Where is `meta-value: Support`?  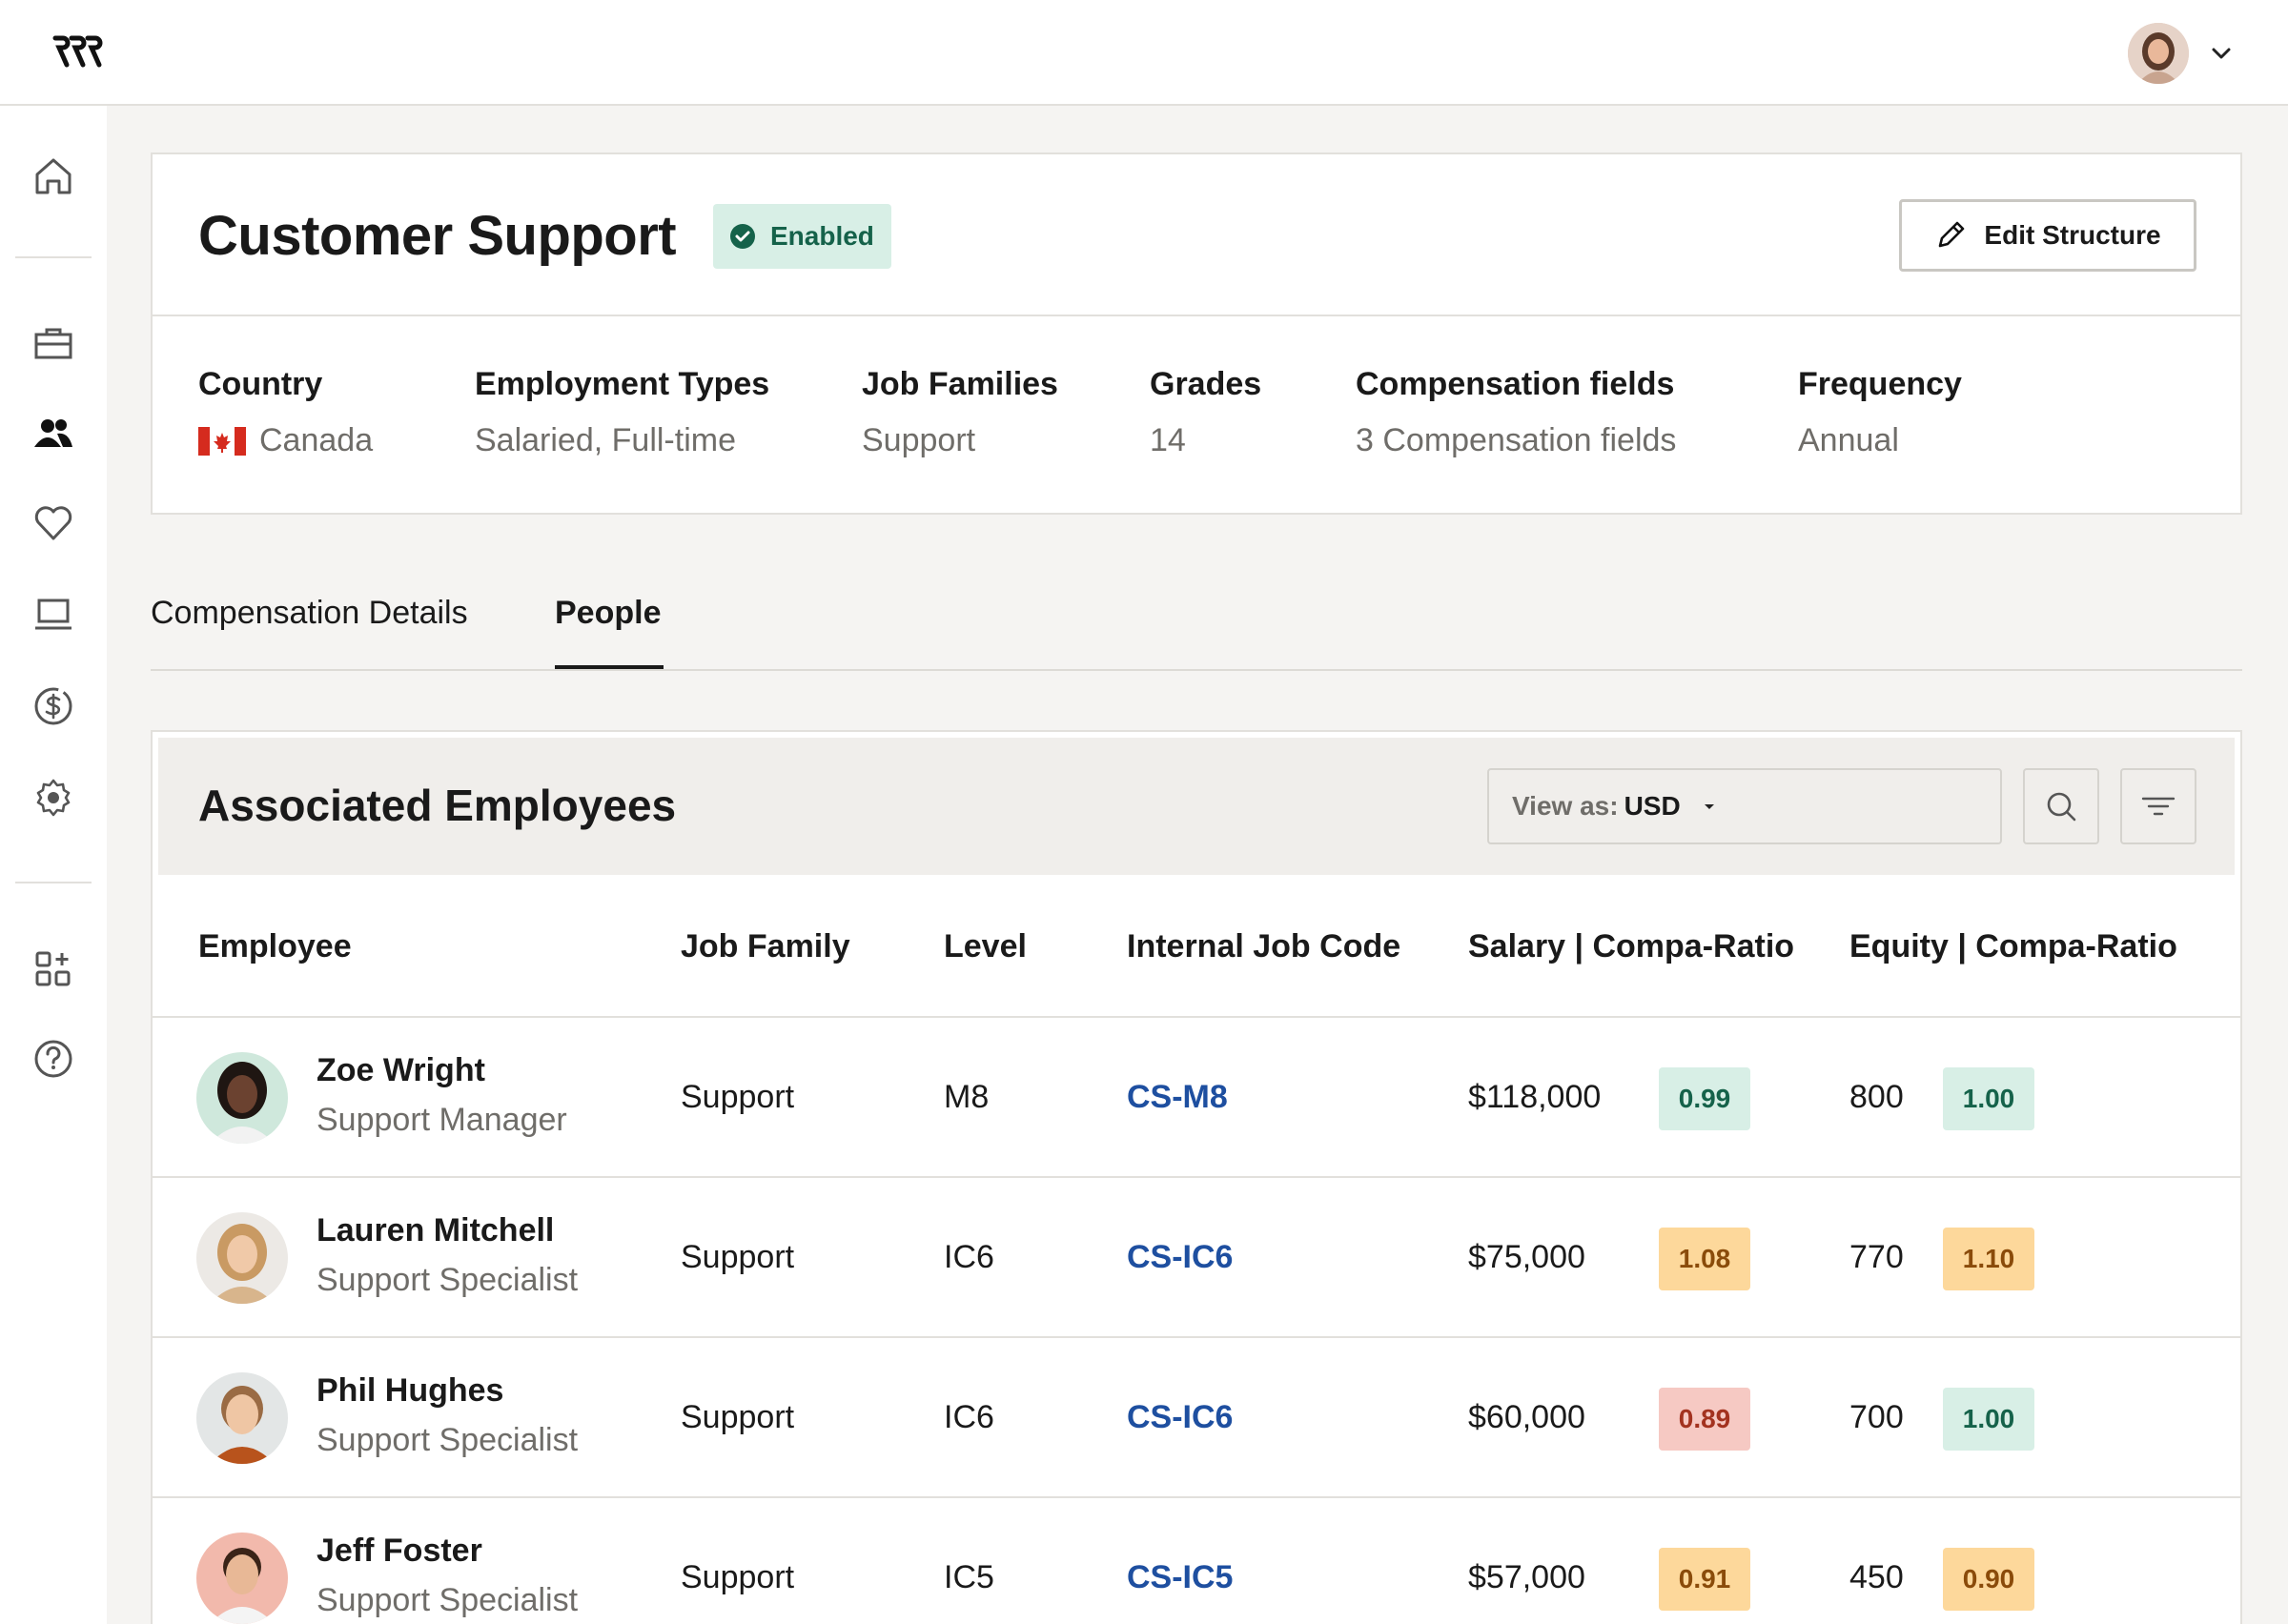 meta-value: Support is located at coordinates (960, 440).